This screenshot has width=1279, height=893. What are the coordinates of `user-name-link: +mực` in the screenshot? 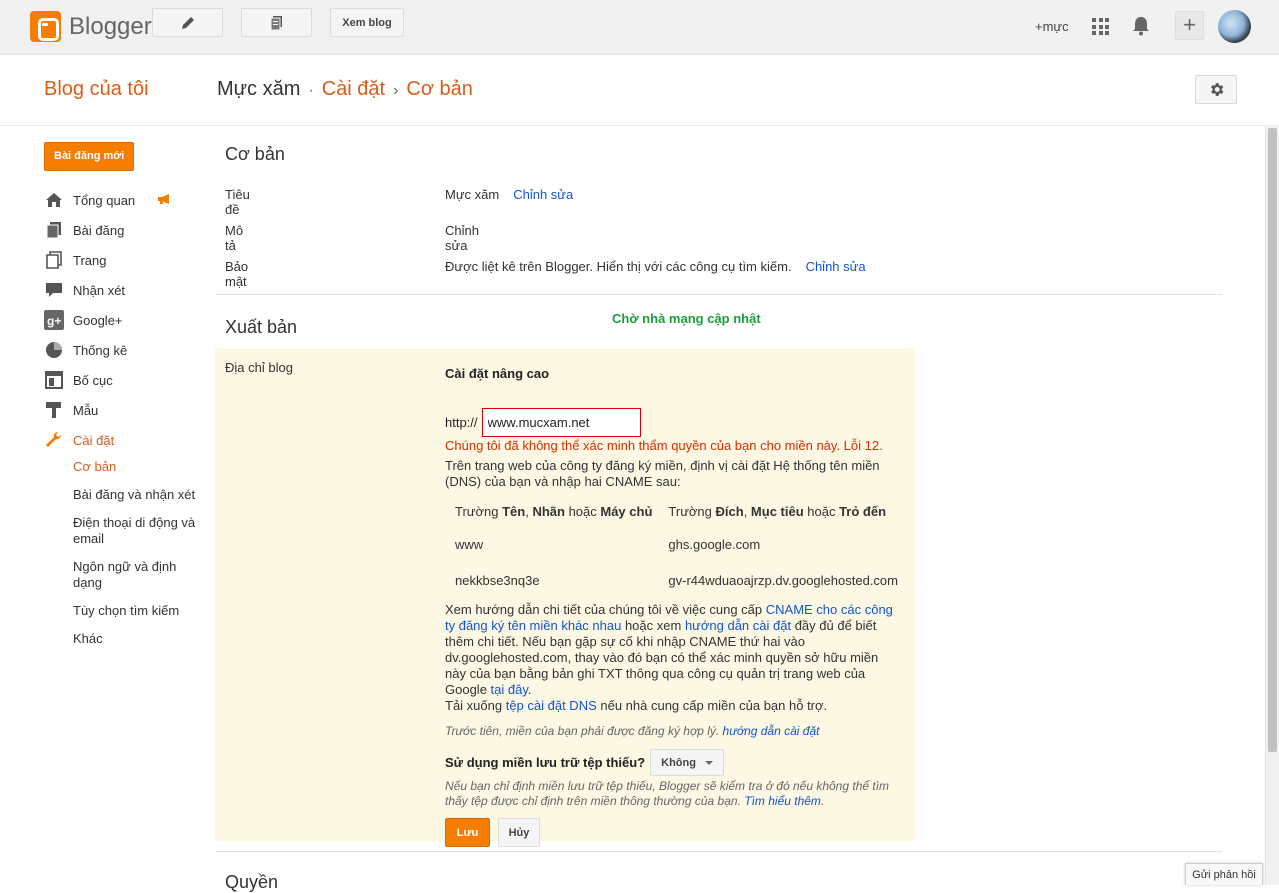 It's located at (1052, 26).